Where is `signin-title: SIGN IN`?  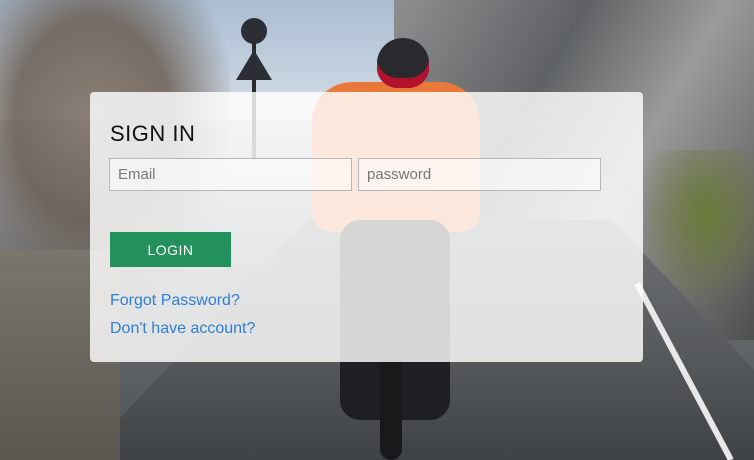 signin-title: SIGN IN is located at coordinates (153, 133).